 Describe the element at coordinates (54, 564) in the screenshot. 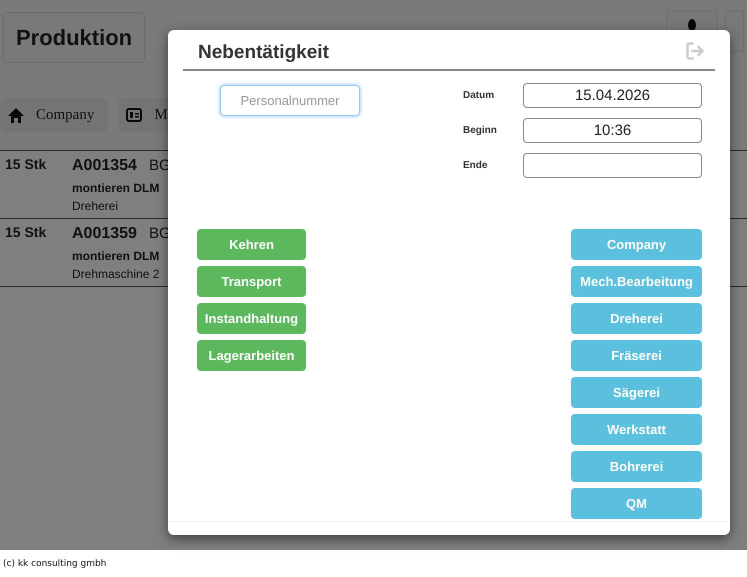

I see `copyright: (c) kk consulting gmbh` at that location.